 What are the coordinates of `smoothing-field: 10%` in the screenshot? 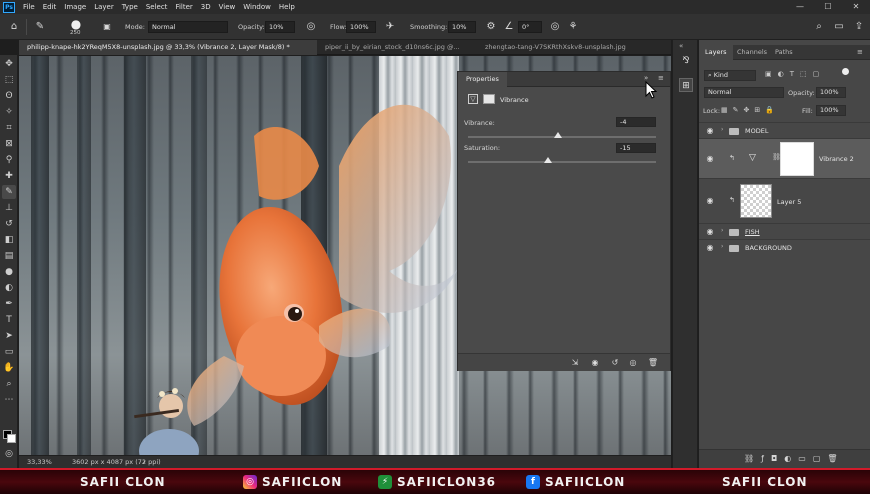 It's located at (462, 27).